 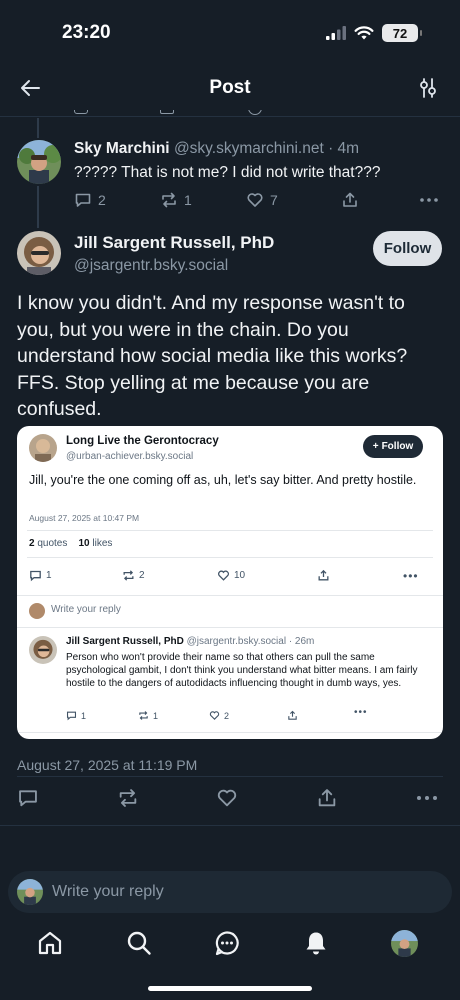 What do you see at coordinates (133, 575) in the screenshot?
I see `embedded-repost-count: 2` at bounding box center [133, 575].